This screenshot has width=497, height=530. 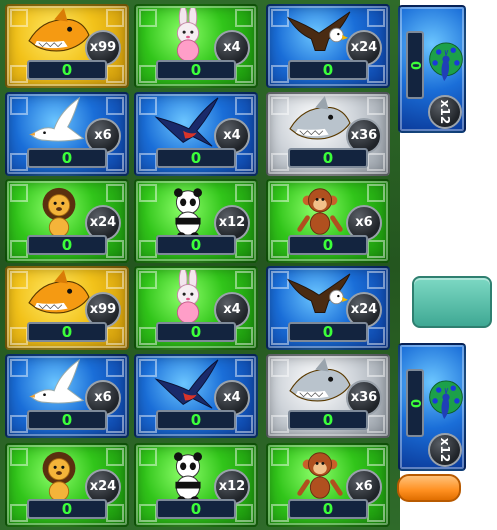 I want to click on multiplier-text: x12, so click(x=444, y=450).